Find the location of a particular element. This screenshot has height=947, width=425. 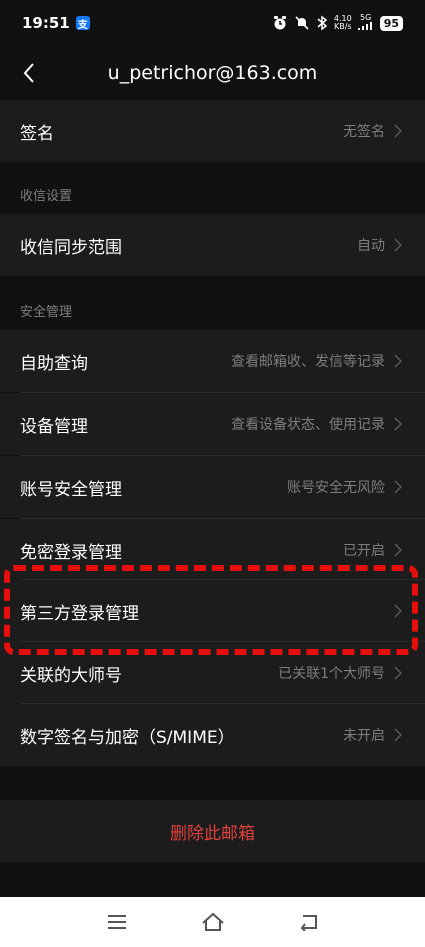

menu-button is located at coordinates (117, 922).